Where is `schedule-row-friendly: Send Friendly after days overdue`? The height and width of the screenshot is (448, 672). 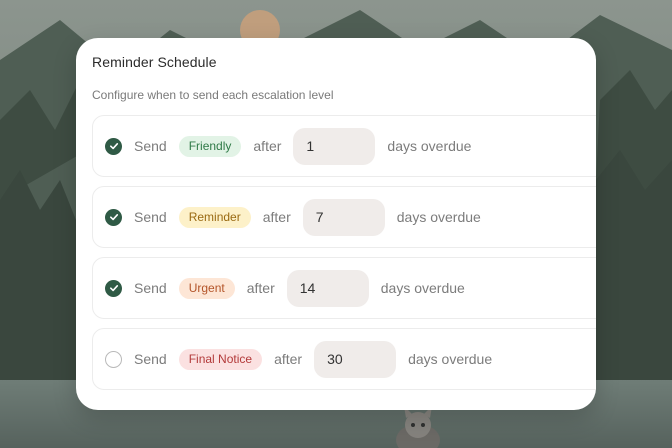 schedule-row-friendly: Send Friendly after days overdue is located at coordinates (344, 146).